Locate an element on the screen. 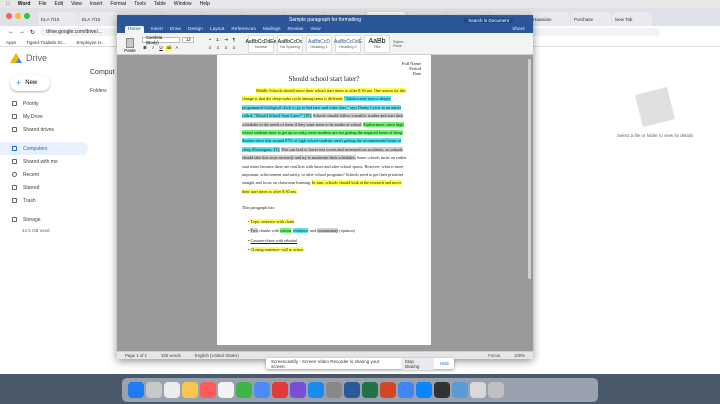 This screenshot has width=720, height=404. font-color-icon: A is located at coordinates (177, 48).